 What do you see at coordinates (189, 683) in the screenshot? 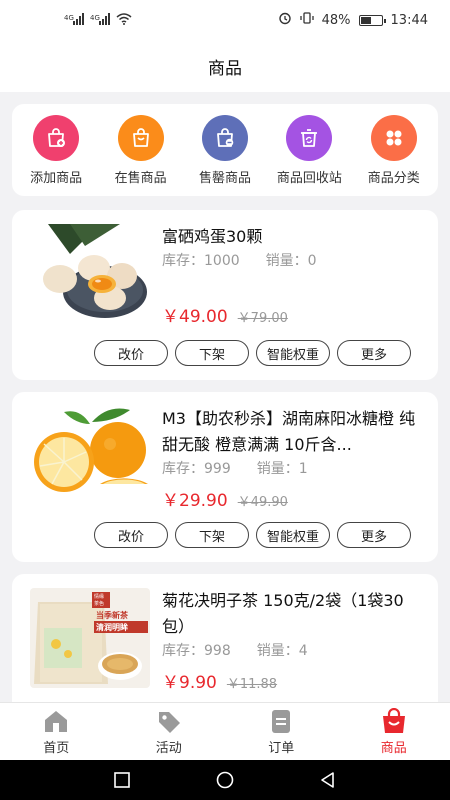
I see `product-price: ￥9.90` at bounding box center [189, 683].